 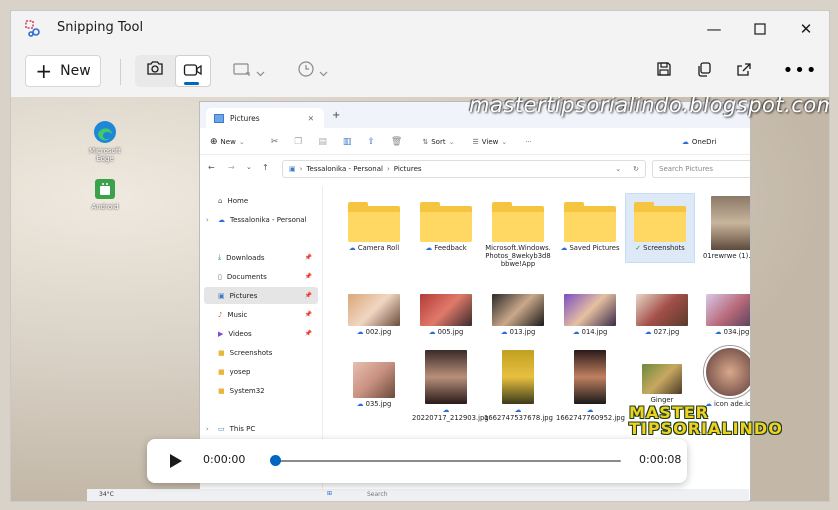 I want to click on brand-logo: MASTER TIPSORIALINDO, so click(x=706, y=421).